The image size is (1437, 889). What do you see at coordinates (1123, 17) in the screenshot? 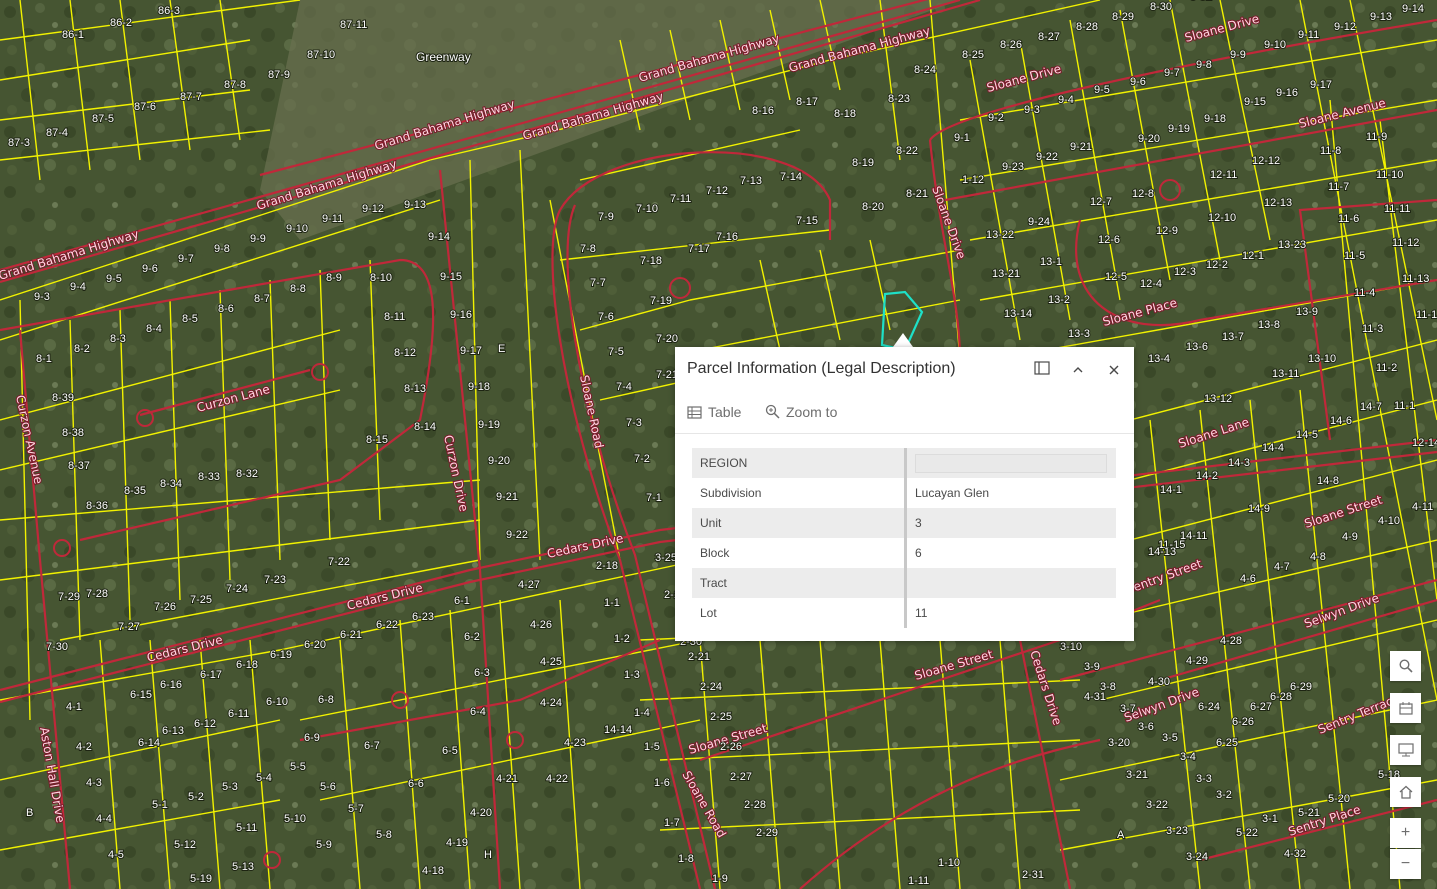
I see `lot-label: 8-29` at bounding box center [1123, 17].